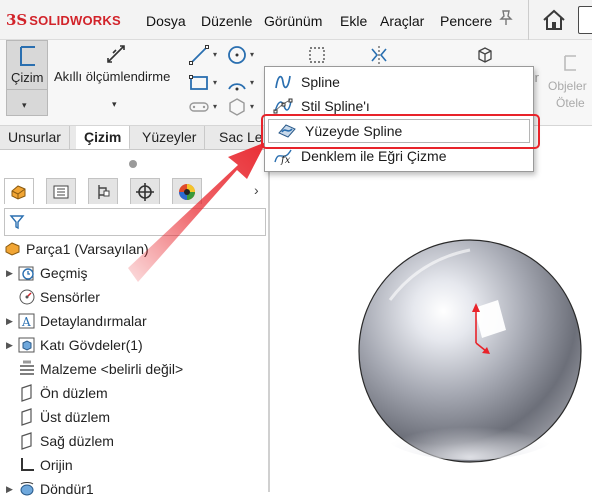 The image size is (592, 500). Describe the element at coordinates (293, 21) in the screenshot. I see `menu-gorunum: Görünüm` at that location.